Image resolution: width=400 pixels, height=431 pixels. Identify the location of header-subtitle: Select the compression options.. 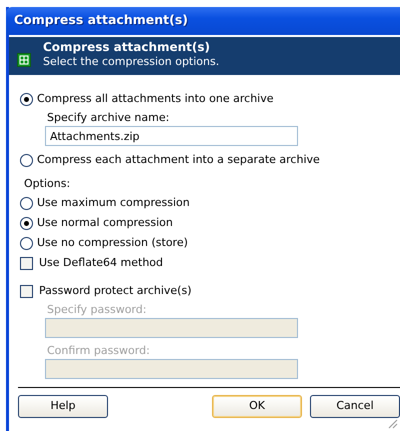
(131, 62).